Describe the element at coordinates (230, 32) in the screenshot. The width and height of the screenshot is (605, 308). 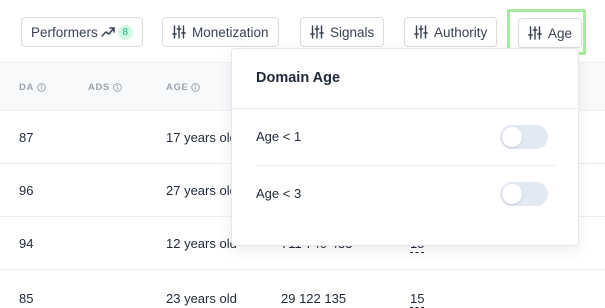
I see `filter-monetization-label: Monetization` at that location.